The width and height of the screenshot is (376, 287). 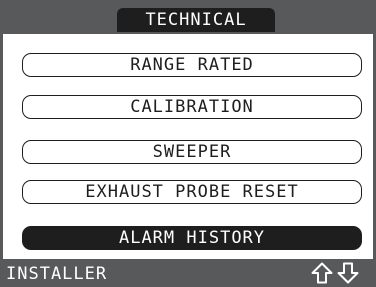 What do you see at coordinates (57, 274) in the screenshot?
I see `installer-mode-label: INSTALLER` at bounding box center [57, 274].